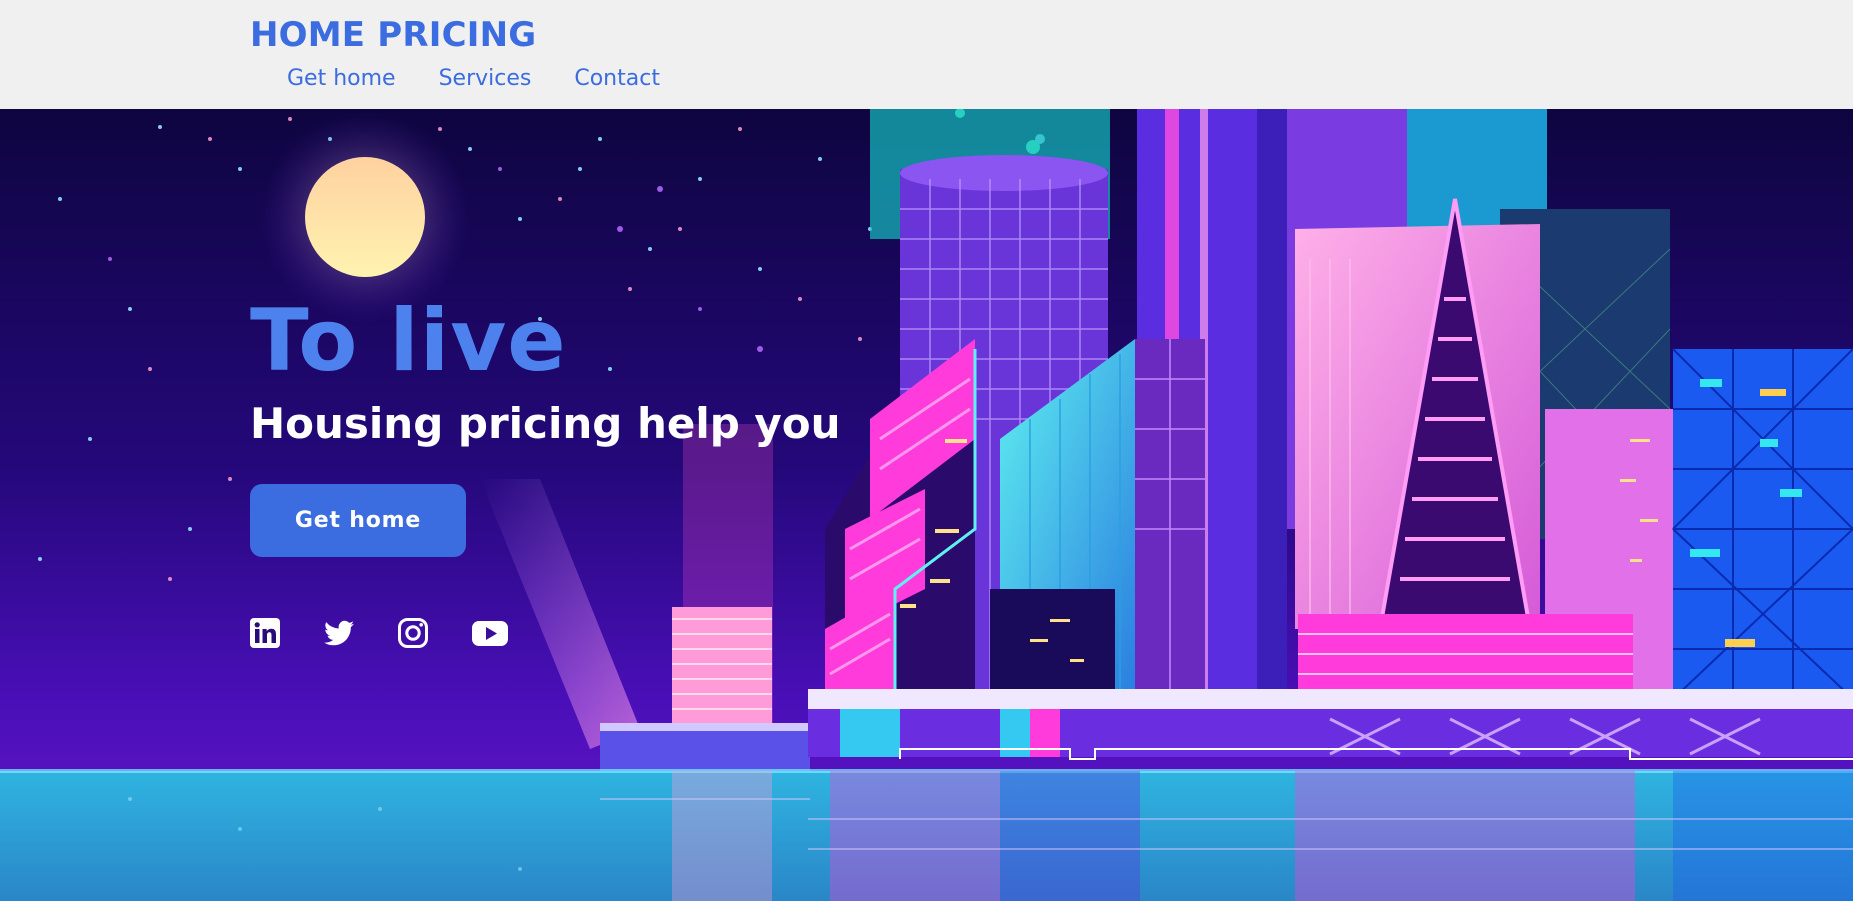  Describe the element at coordinates (358, 520) in the screenshot. I see `get-home-button: Get home` at that location.